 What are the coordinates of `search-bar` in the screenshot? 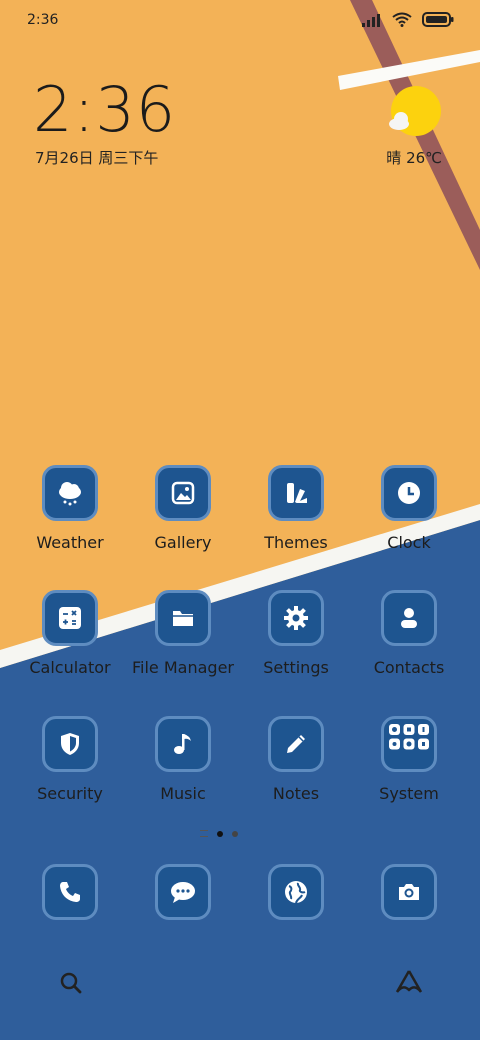 It's located at (240, 982).